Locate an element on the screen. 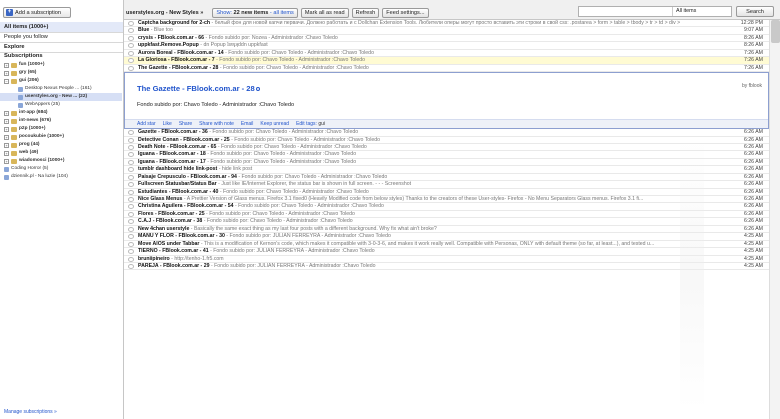 Image resolution: width=780 pixels, height=419 pixels. like-action: Like is located at coordinates (167, 124).